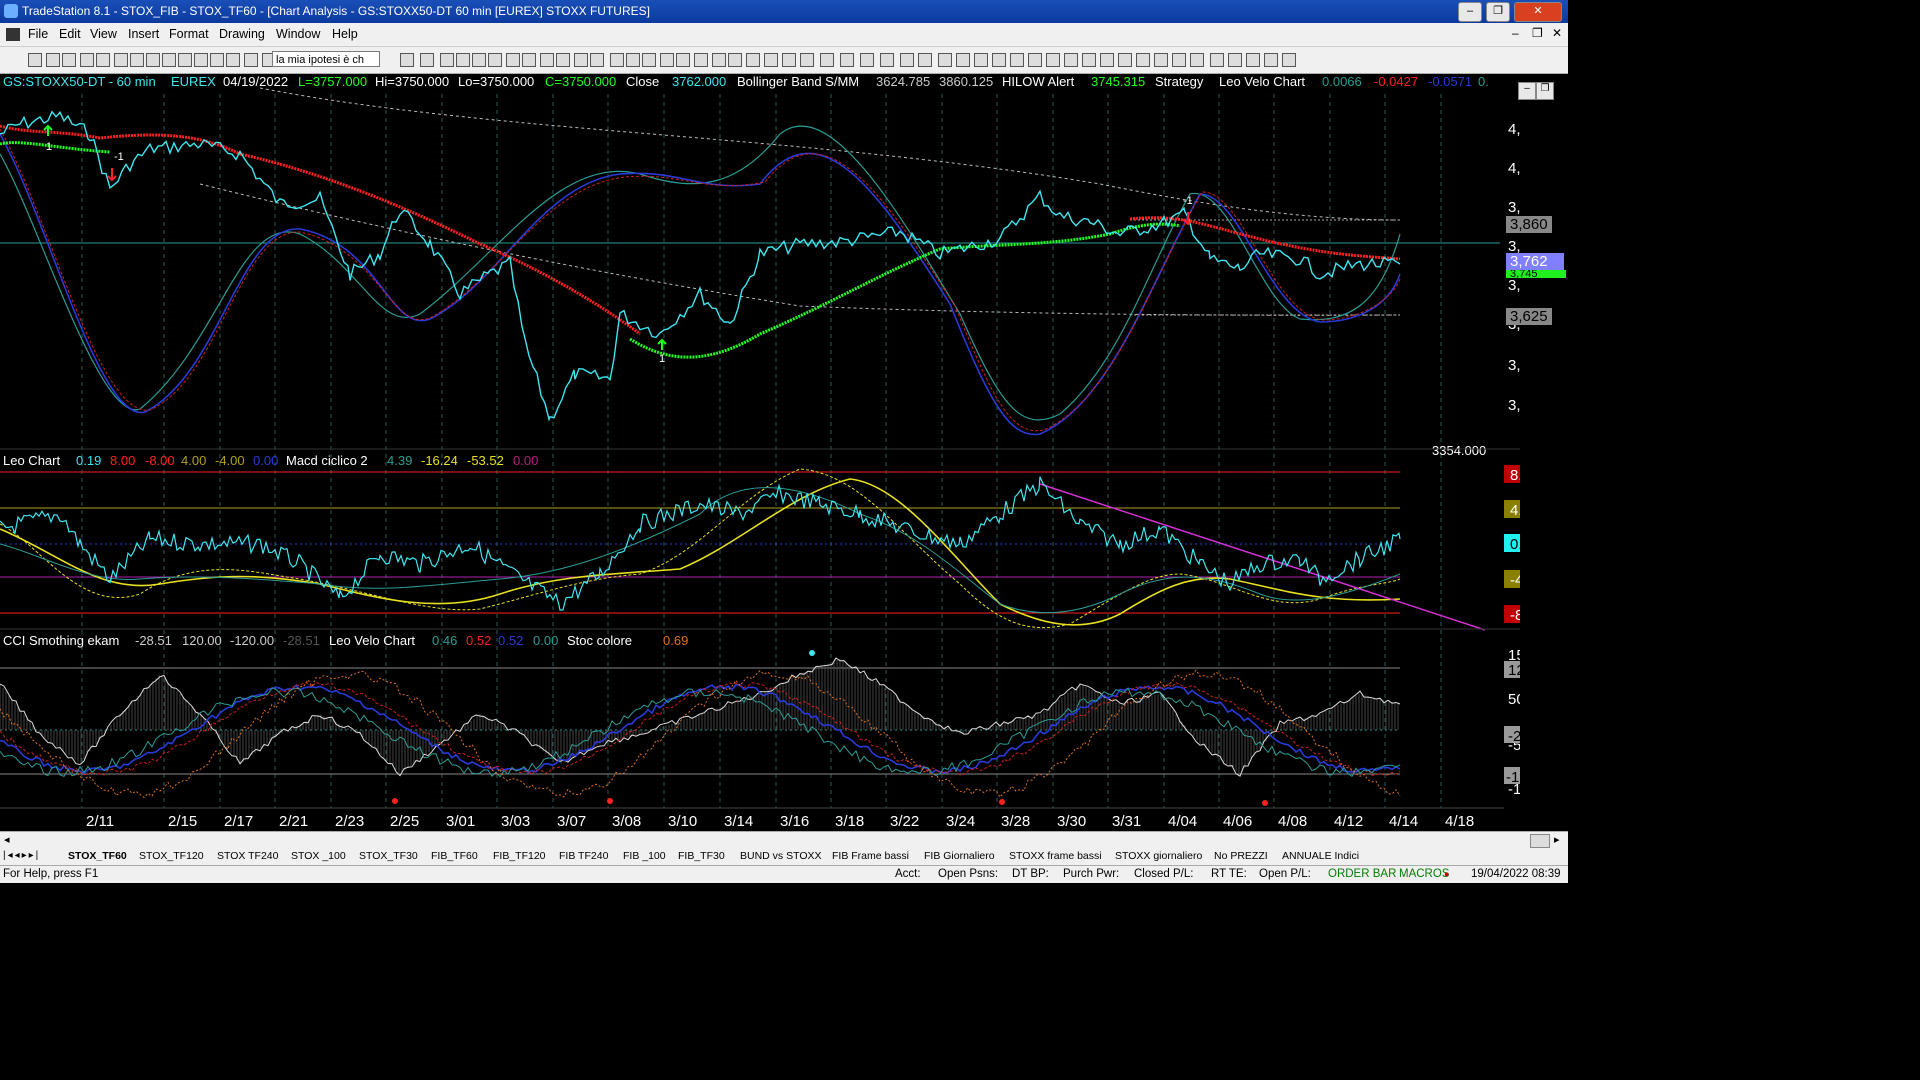 The height and width of the screenshot is (1080, 1920). What do you see at coordinates (7, 839) in the screenshot?
I see `scroll-left-icon: ◂` at bounding box center [7, 839].